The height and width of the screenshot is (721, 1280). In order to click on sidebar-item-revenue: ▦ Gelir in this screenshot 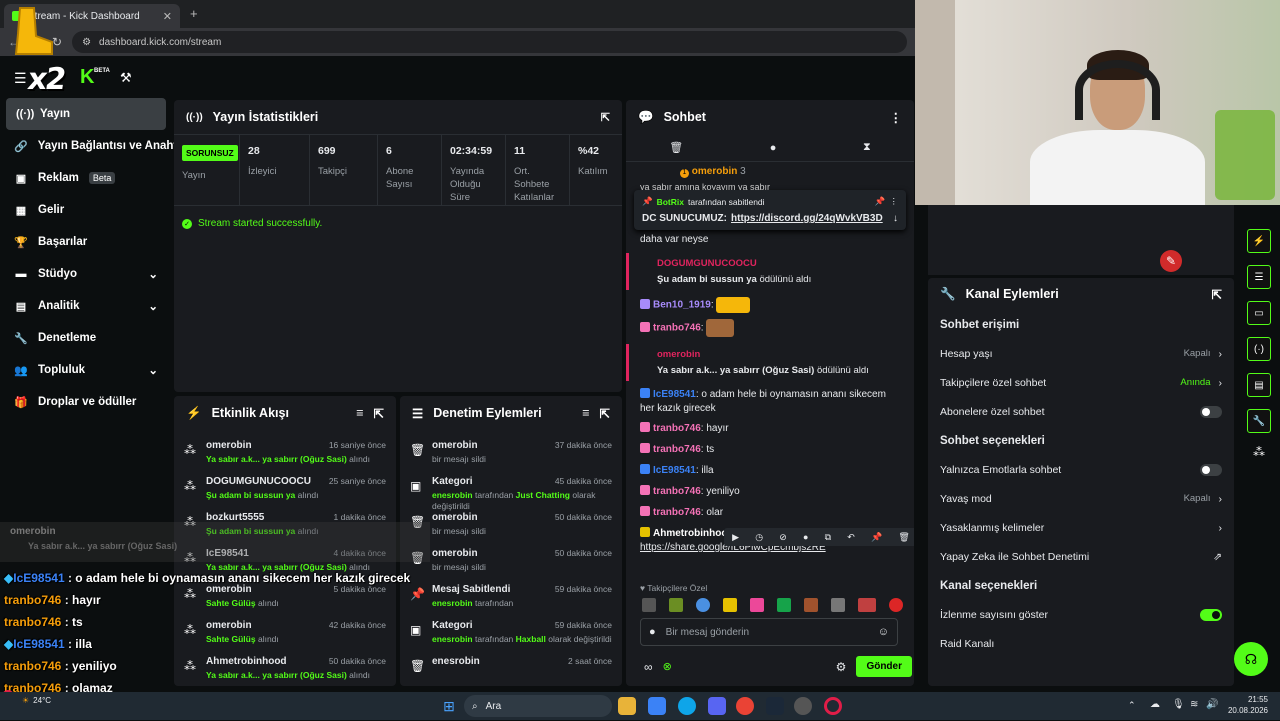, I will do `click(86, 210)`.